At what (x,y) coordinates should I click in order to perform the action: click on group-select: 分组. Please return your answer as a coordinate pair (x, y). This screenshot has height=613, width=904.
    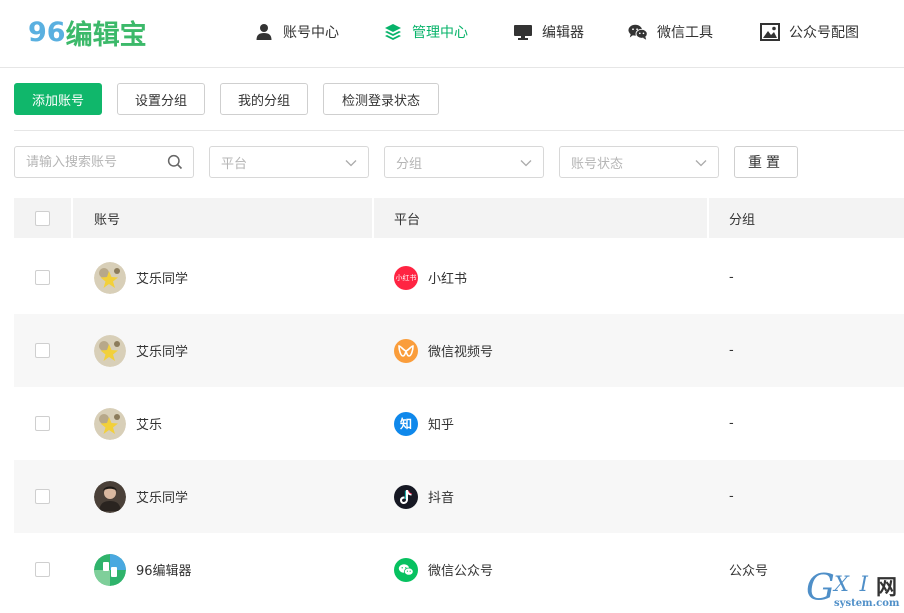
    Looking at the image, I should click on (464, 162).